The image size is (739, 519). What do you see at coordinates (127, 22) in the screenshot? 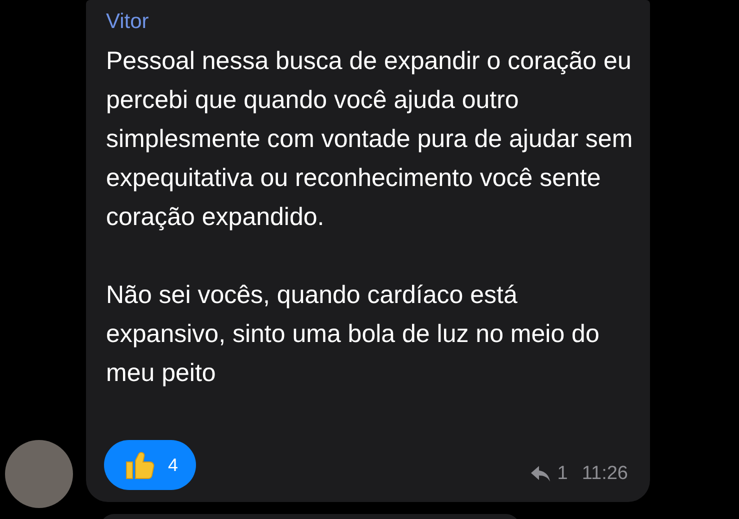
I see `sender-name: Vitor` at bounding box center [127, 22].